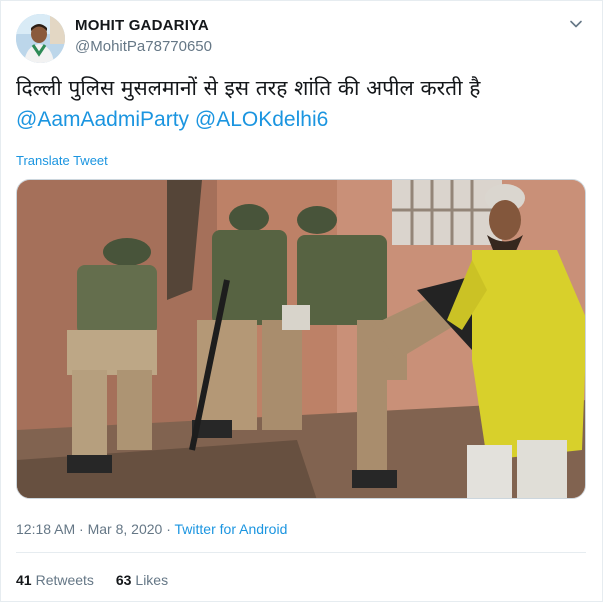 The image size is (603, 602). I want to click on tweet-time: 12:18 AM, so click(45, 529).